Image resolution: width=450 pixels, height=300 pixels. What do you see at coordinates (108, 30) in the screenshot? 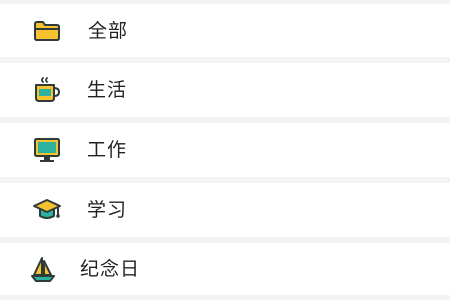
I see `category-label: 全部` at bounding box center [108, 30].